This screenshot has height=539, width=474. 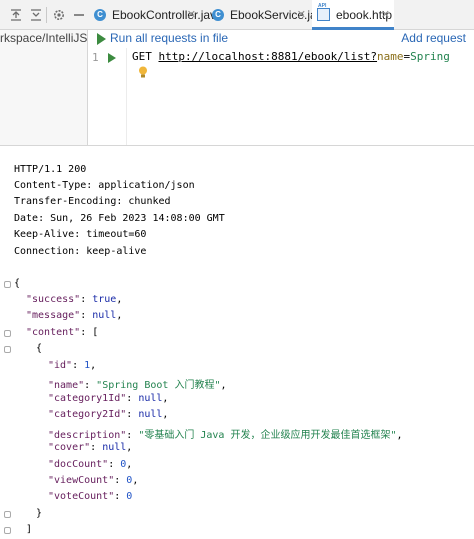 I want to click on json-field-name: "name": "Spring Boot 入门教程",, so click(x=137, y=385).